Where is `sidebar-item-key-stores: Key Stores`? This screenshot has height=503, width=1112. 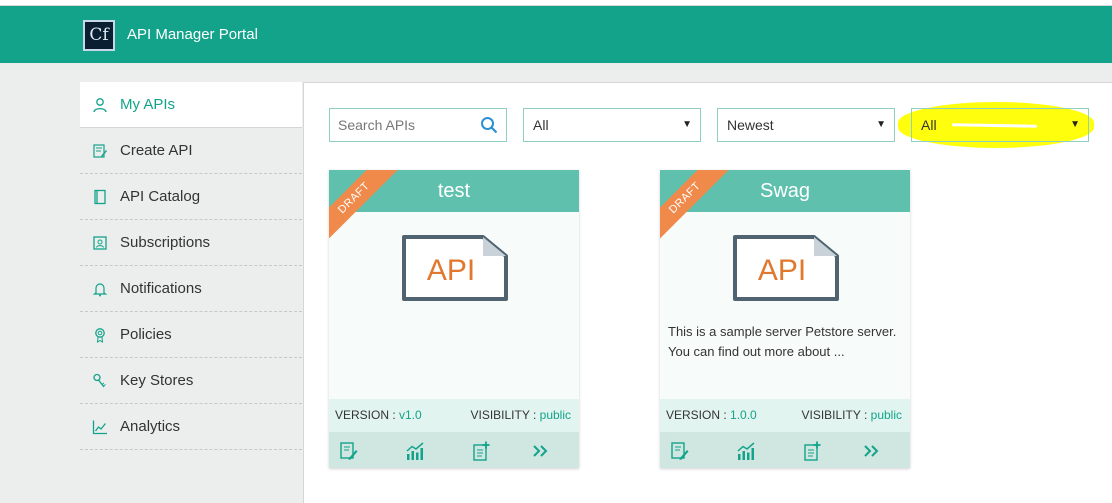 sidebar-item-key-stores: Key Stores is located at coordinates (191, 381).